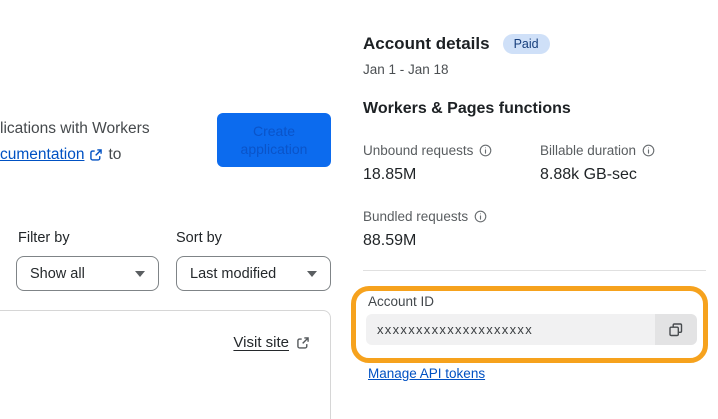 Image resolution: width=718 pixels, height=419 pixels. I want to click on copy-icon, so click(676, 330).